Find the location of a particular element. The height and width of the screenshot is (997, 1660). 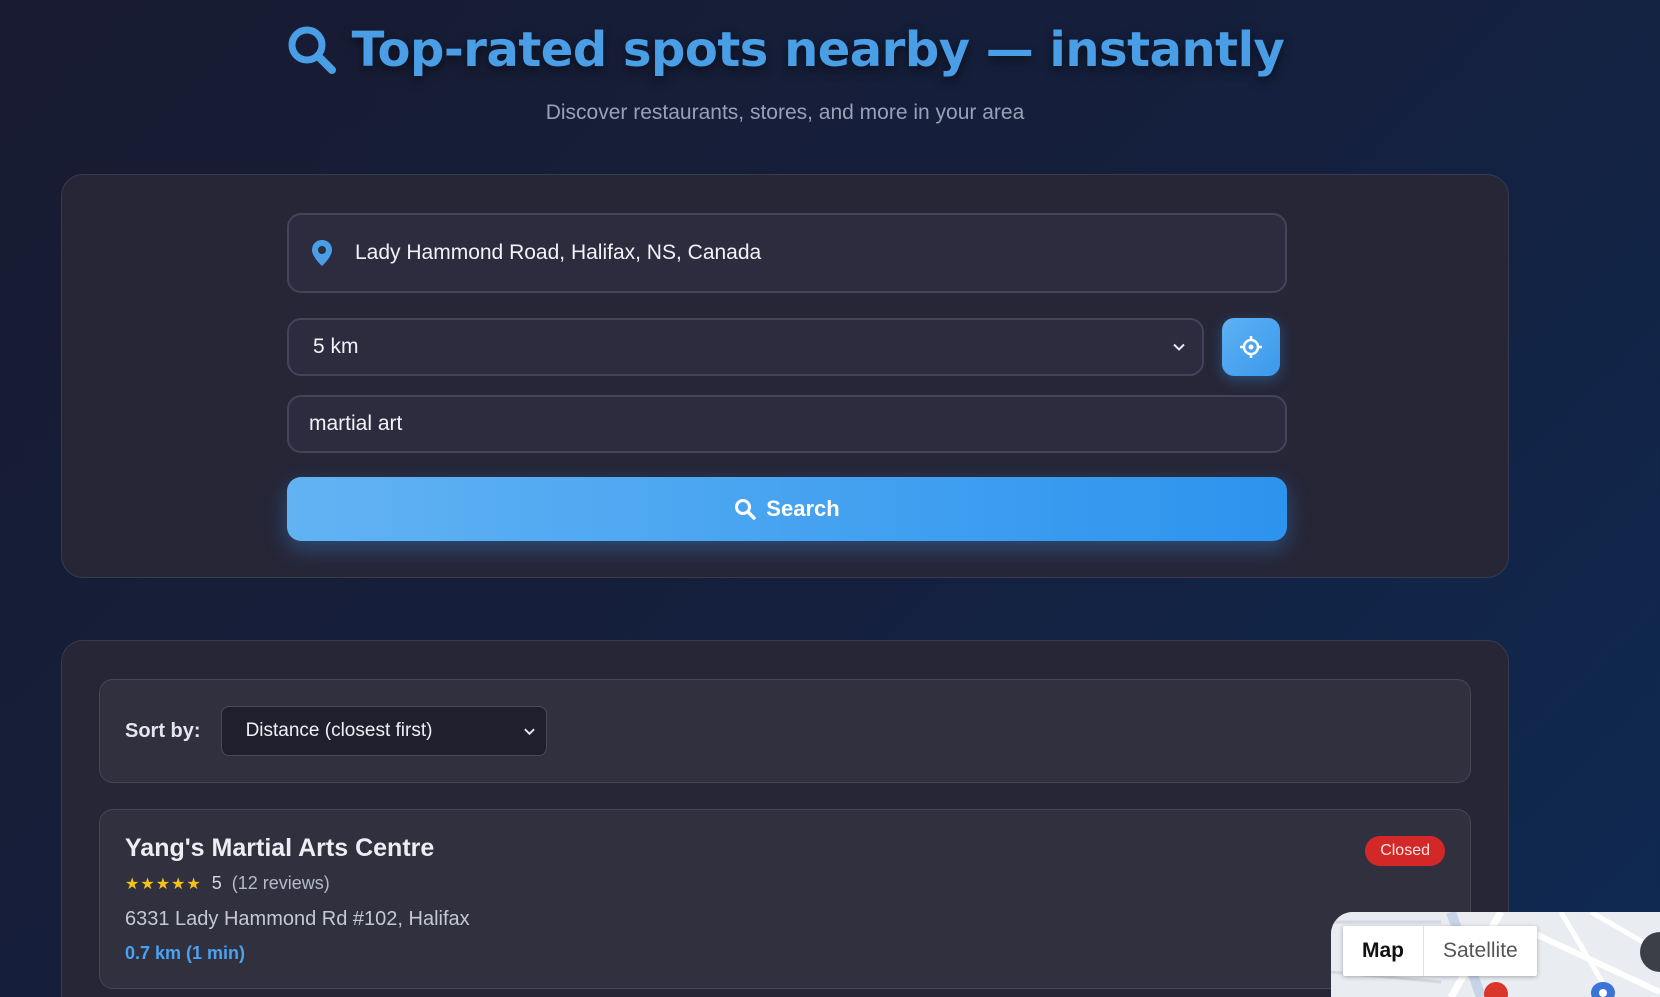

keyword-input-value: martial art is located at coordinates (356, 423).